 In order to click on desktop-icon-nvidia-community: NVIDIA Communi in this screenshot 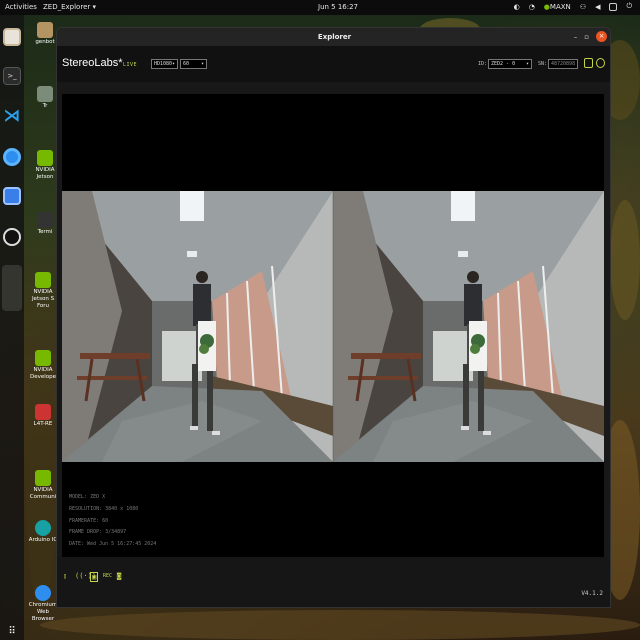, I will do `click(43, 485)`.